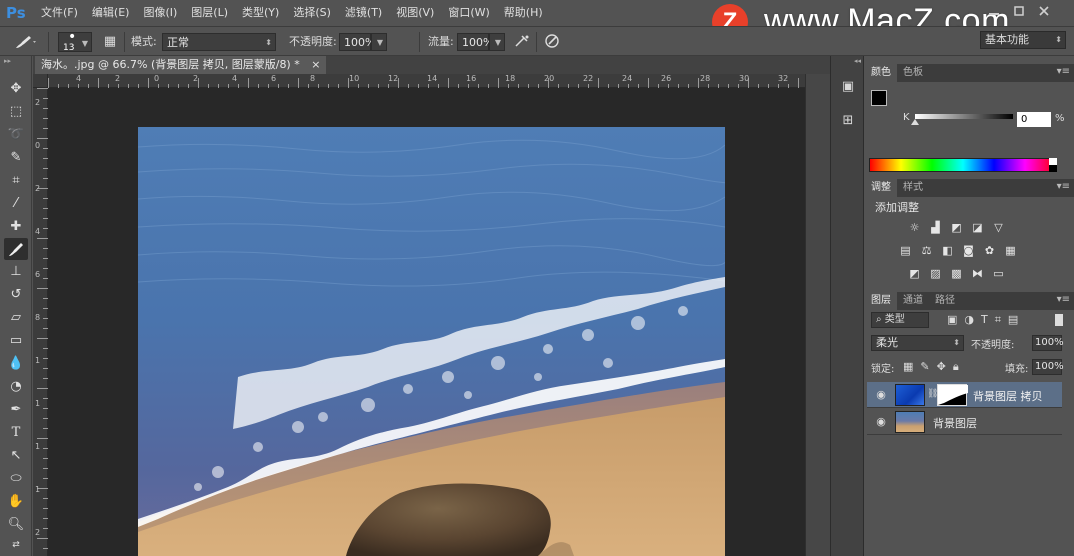 Image resolution: width=1074 pixels, height=556 pixels. I want to click on vibrance-icon: ▽, so click(998, 227).